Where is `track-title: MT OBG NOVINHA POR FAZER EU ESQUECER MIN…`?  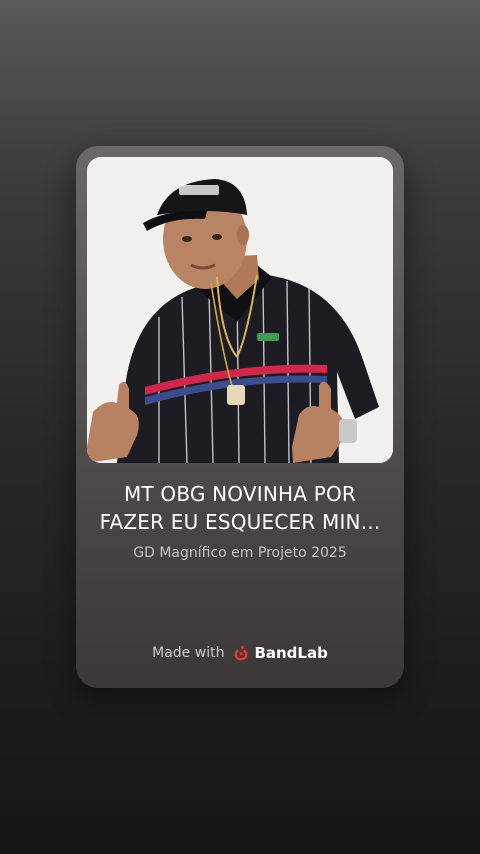 track-title: MT OBG NOVINHA POR FAZER EU ESQUECER MIN… is located at coordinates (240, 508).